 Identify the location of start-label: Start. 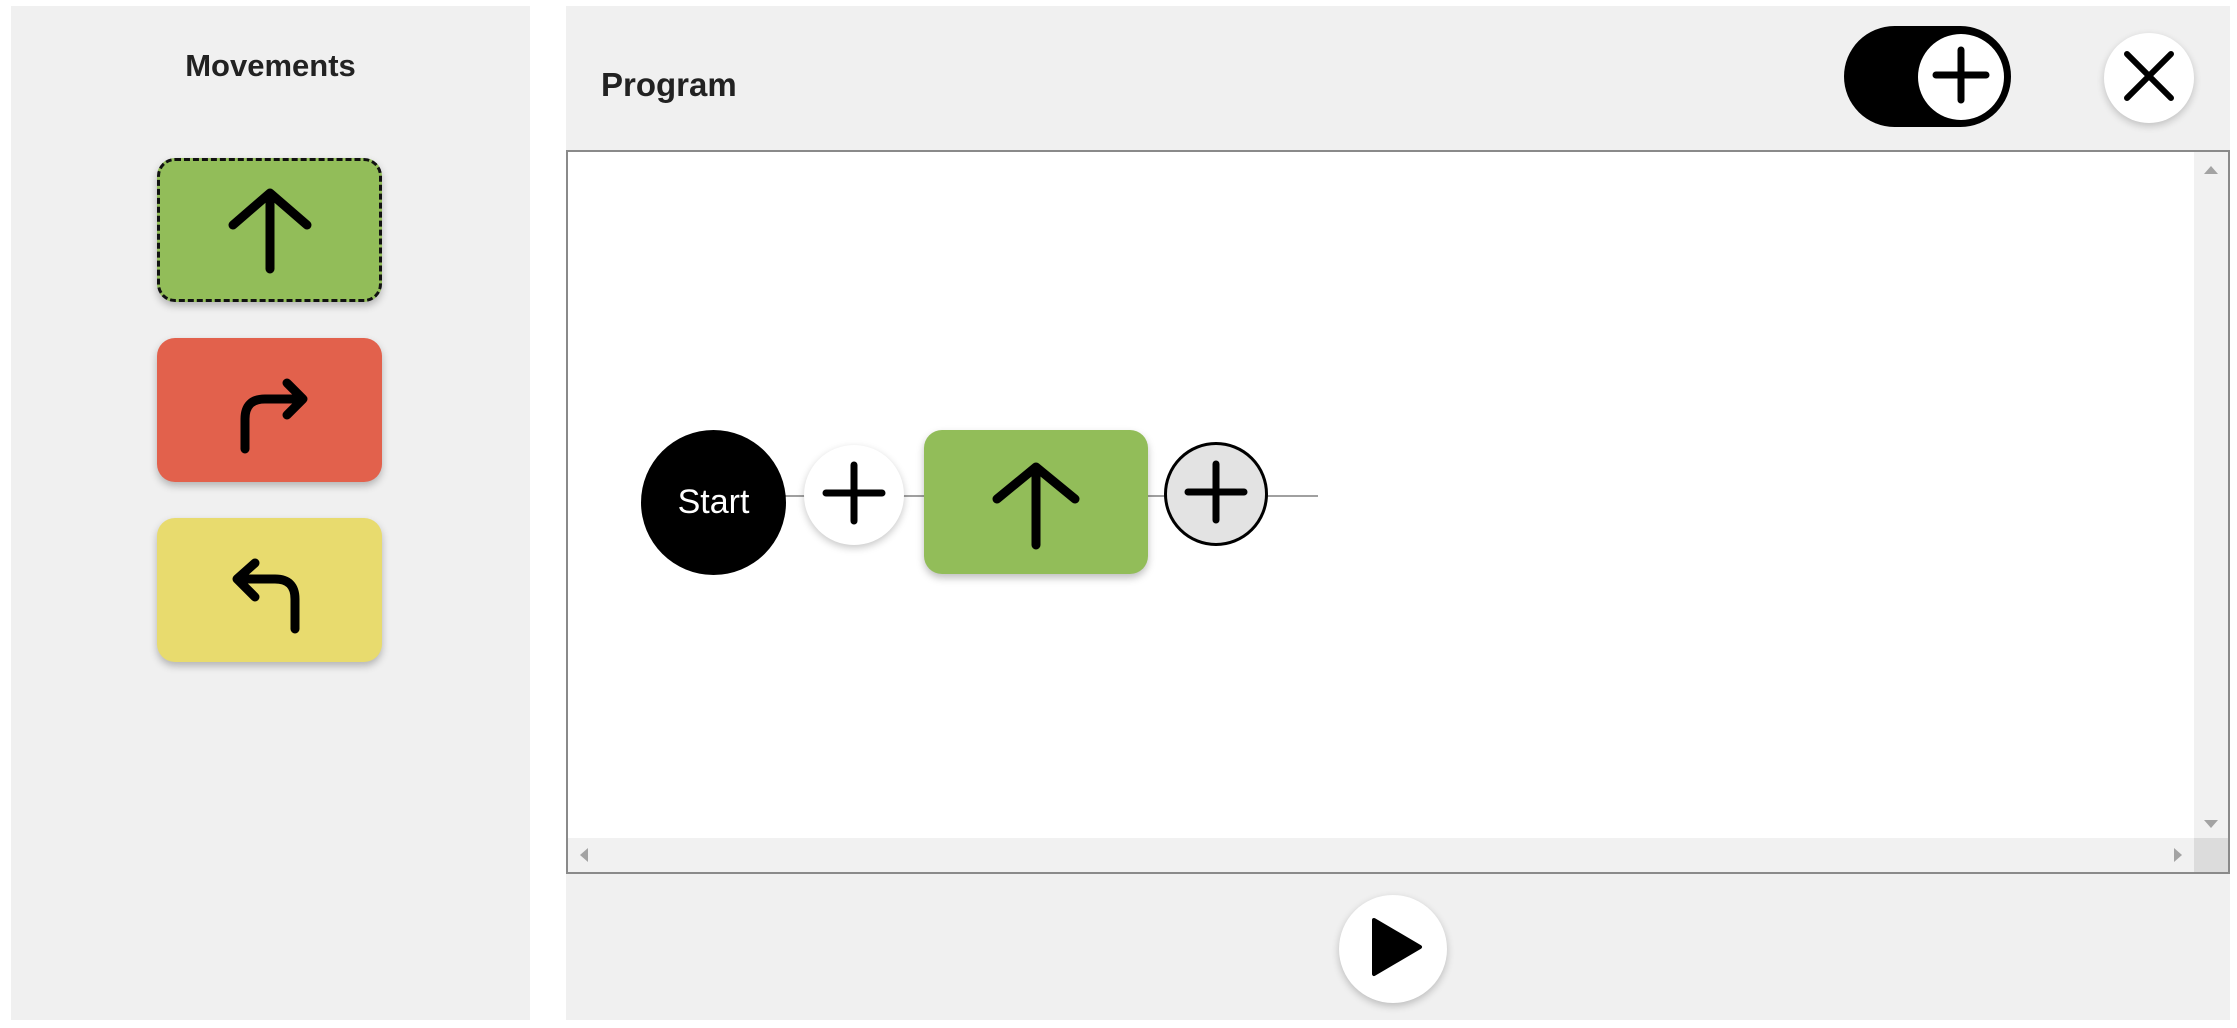
(713, 502).